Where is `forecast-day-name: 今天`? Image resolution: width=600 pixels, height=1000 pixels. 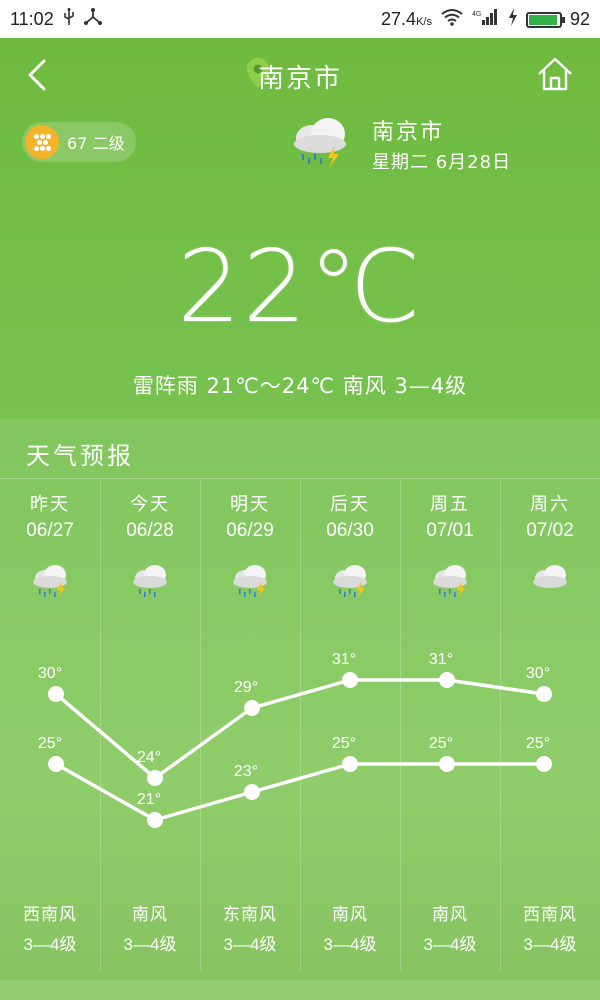
forecast-day-name: 今天 is located at coordinates (150, 504).